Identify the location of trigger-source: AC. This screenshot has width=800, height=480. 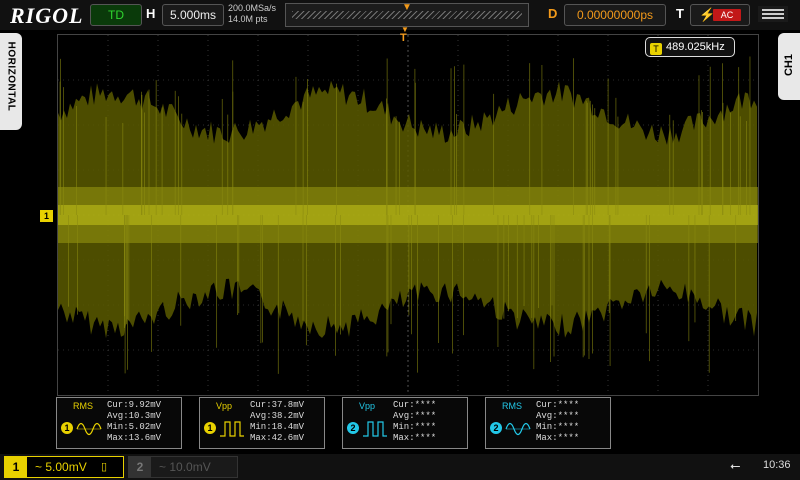
(727, 15).